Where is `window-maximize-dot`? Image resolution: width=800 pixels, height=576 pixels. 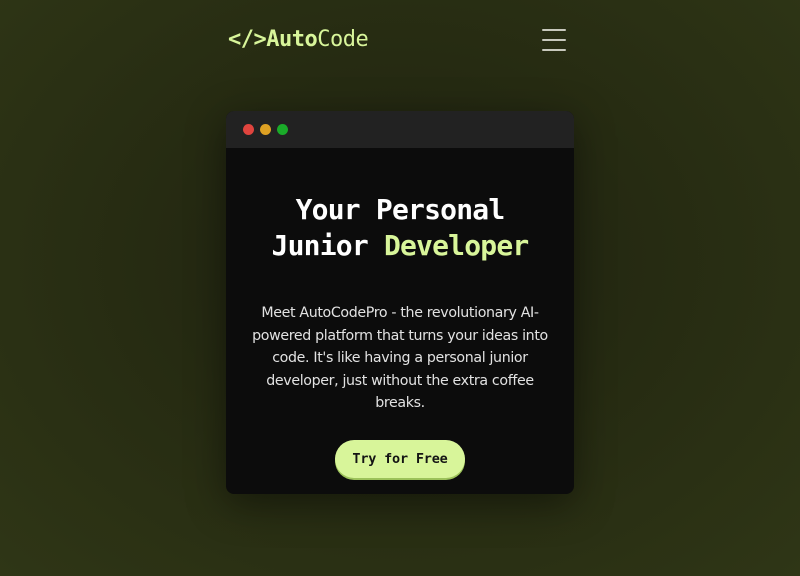 window-maximize-dot is located at coordinates (282, 129).